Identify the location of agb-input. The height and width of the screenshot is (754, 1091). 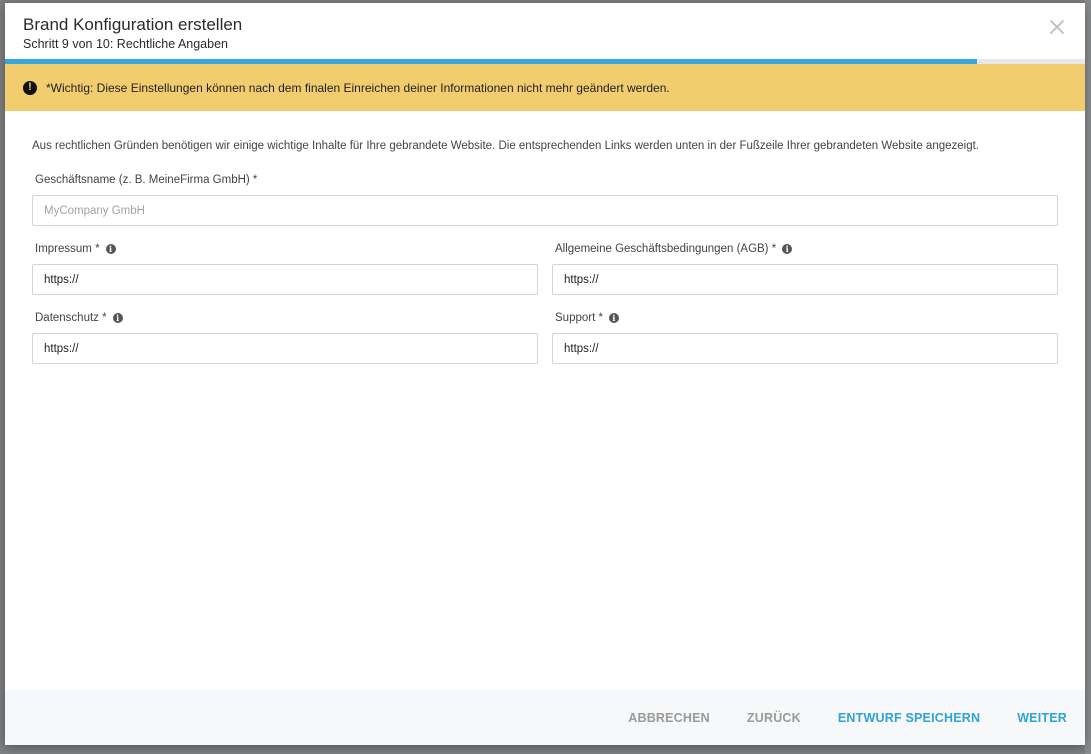
(805, 279).